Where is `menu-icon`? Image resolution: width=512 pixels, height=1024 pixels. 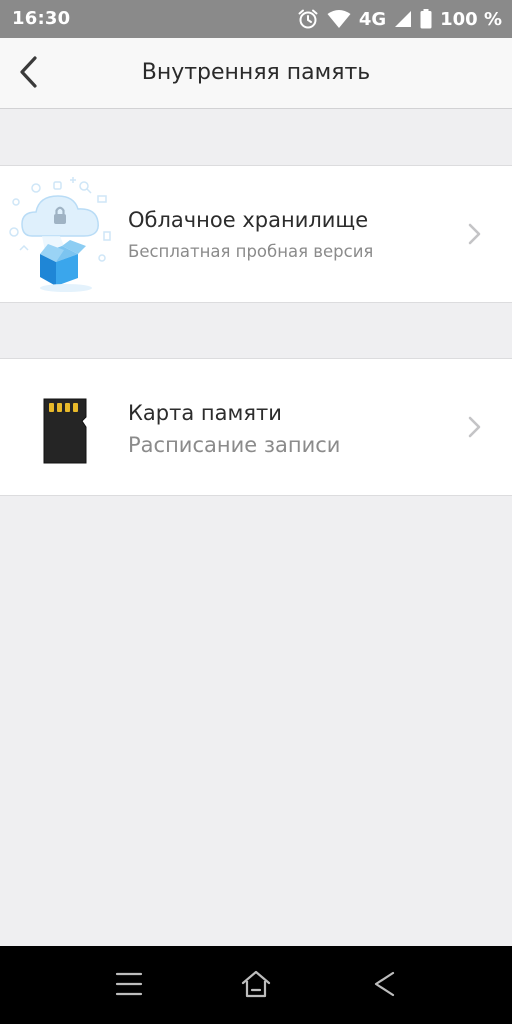
menu-icon is located at coordinates (129, 986).